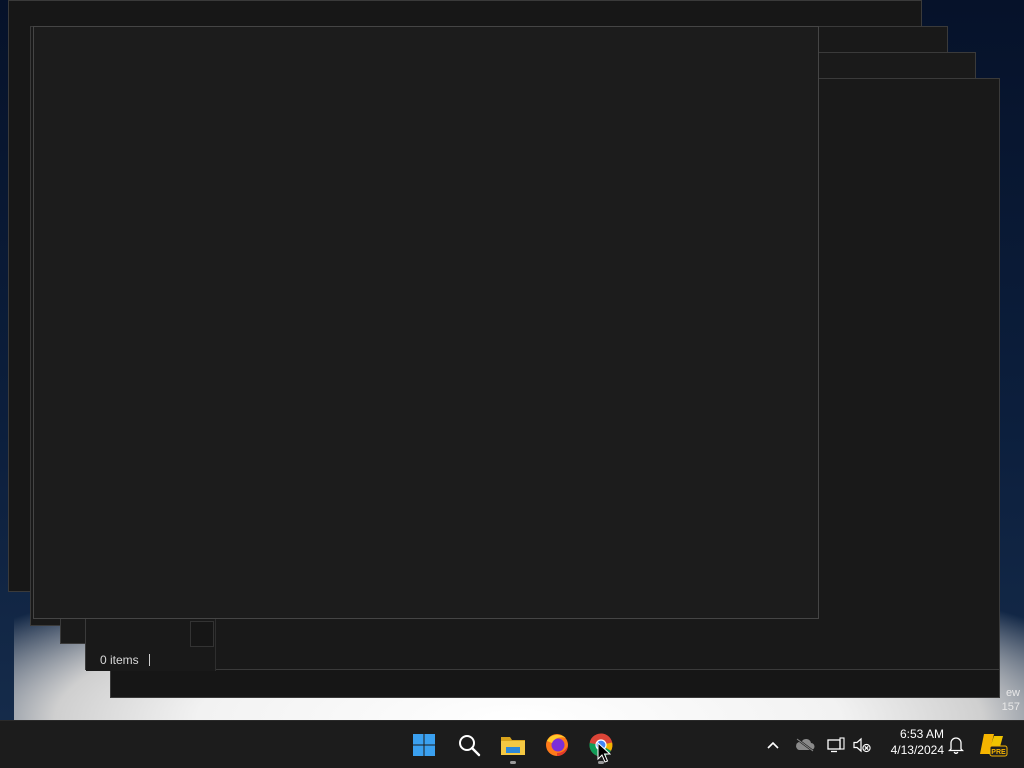  I want to click on network-icon, so click(836, 745).